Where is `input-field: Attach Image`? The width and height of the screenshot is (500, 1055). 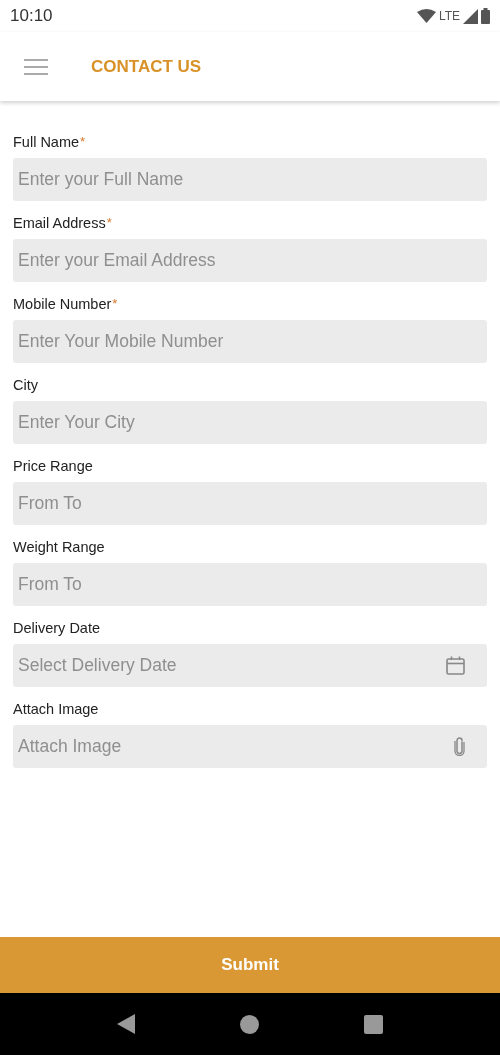 input-field: Attach Image is located at coordinates (250, 746).